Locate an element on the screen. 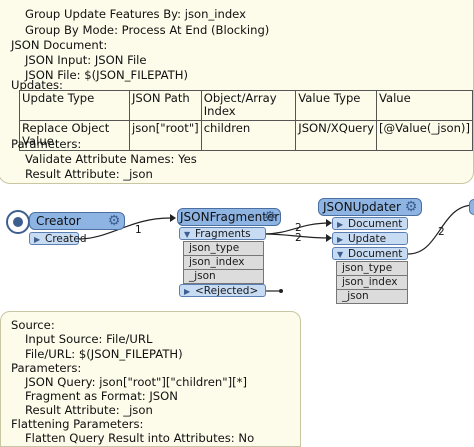 The width and height of the screenshot is (474, 447). port-document-output: ▼ Document is located at coordinates (370, 253).